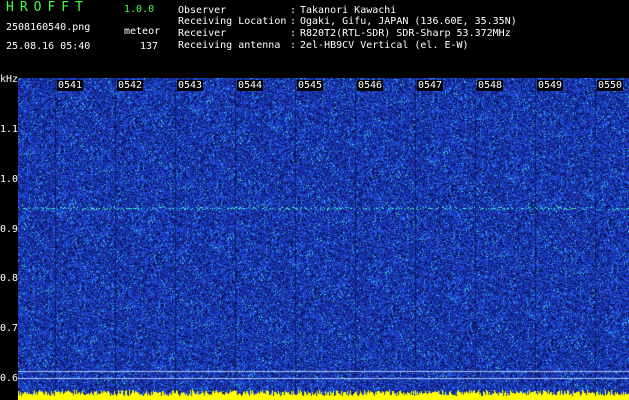 The image size is (629, 400). Describe the element at coordinates (430, 85) in the screenshot. I see `x-tick-label: 0547` at that location.